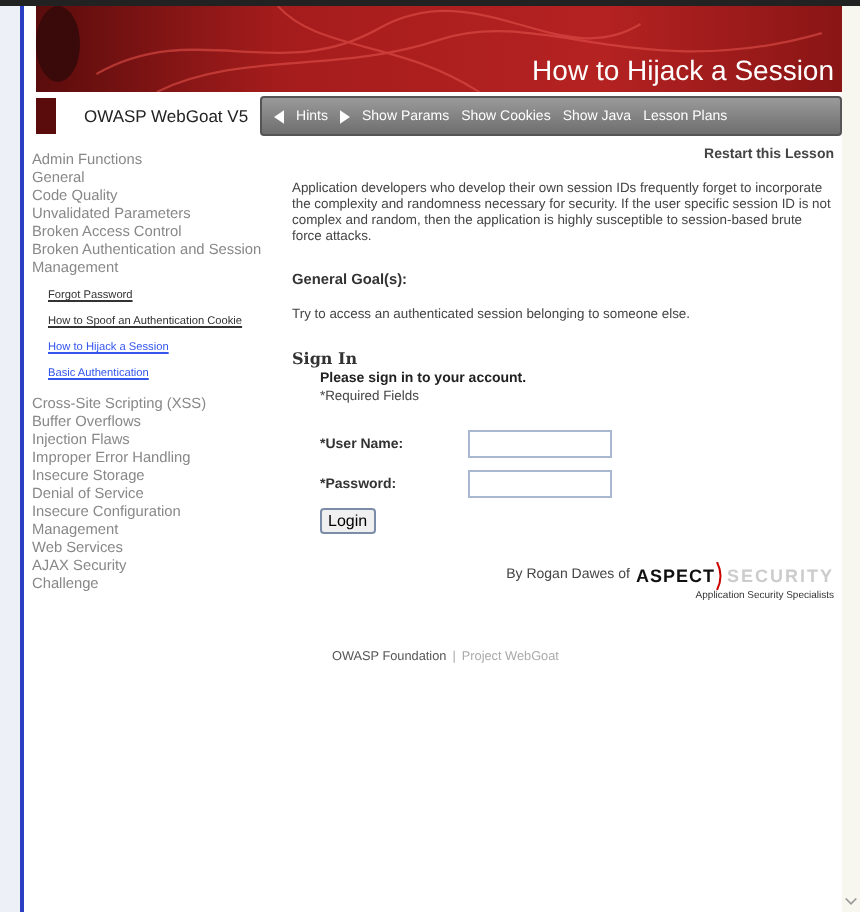  I want to click on scroll-down-icon, so click(851, 902).